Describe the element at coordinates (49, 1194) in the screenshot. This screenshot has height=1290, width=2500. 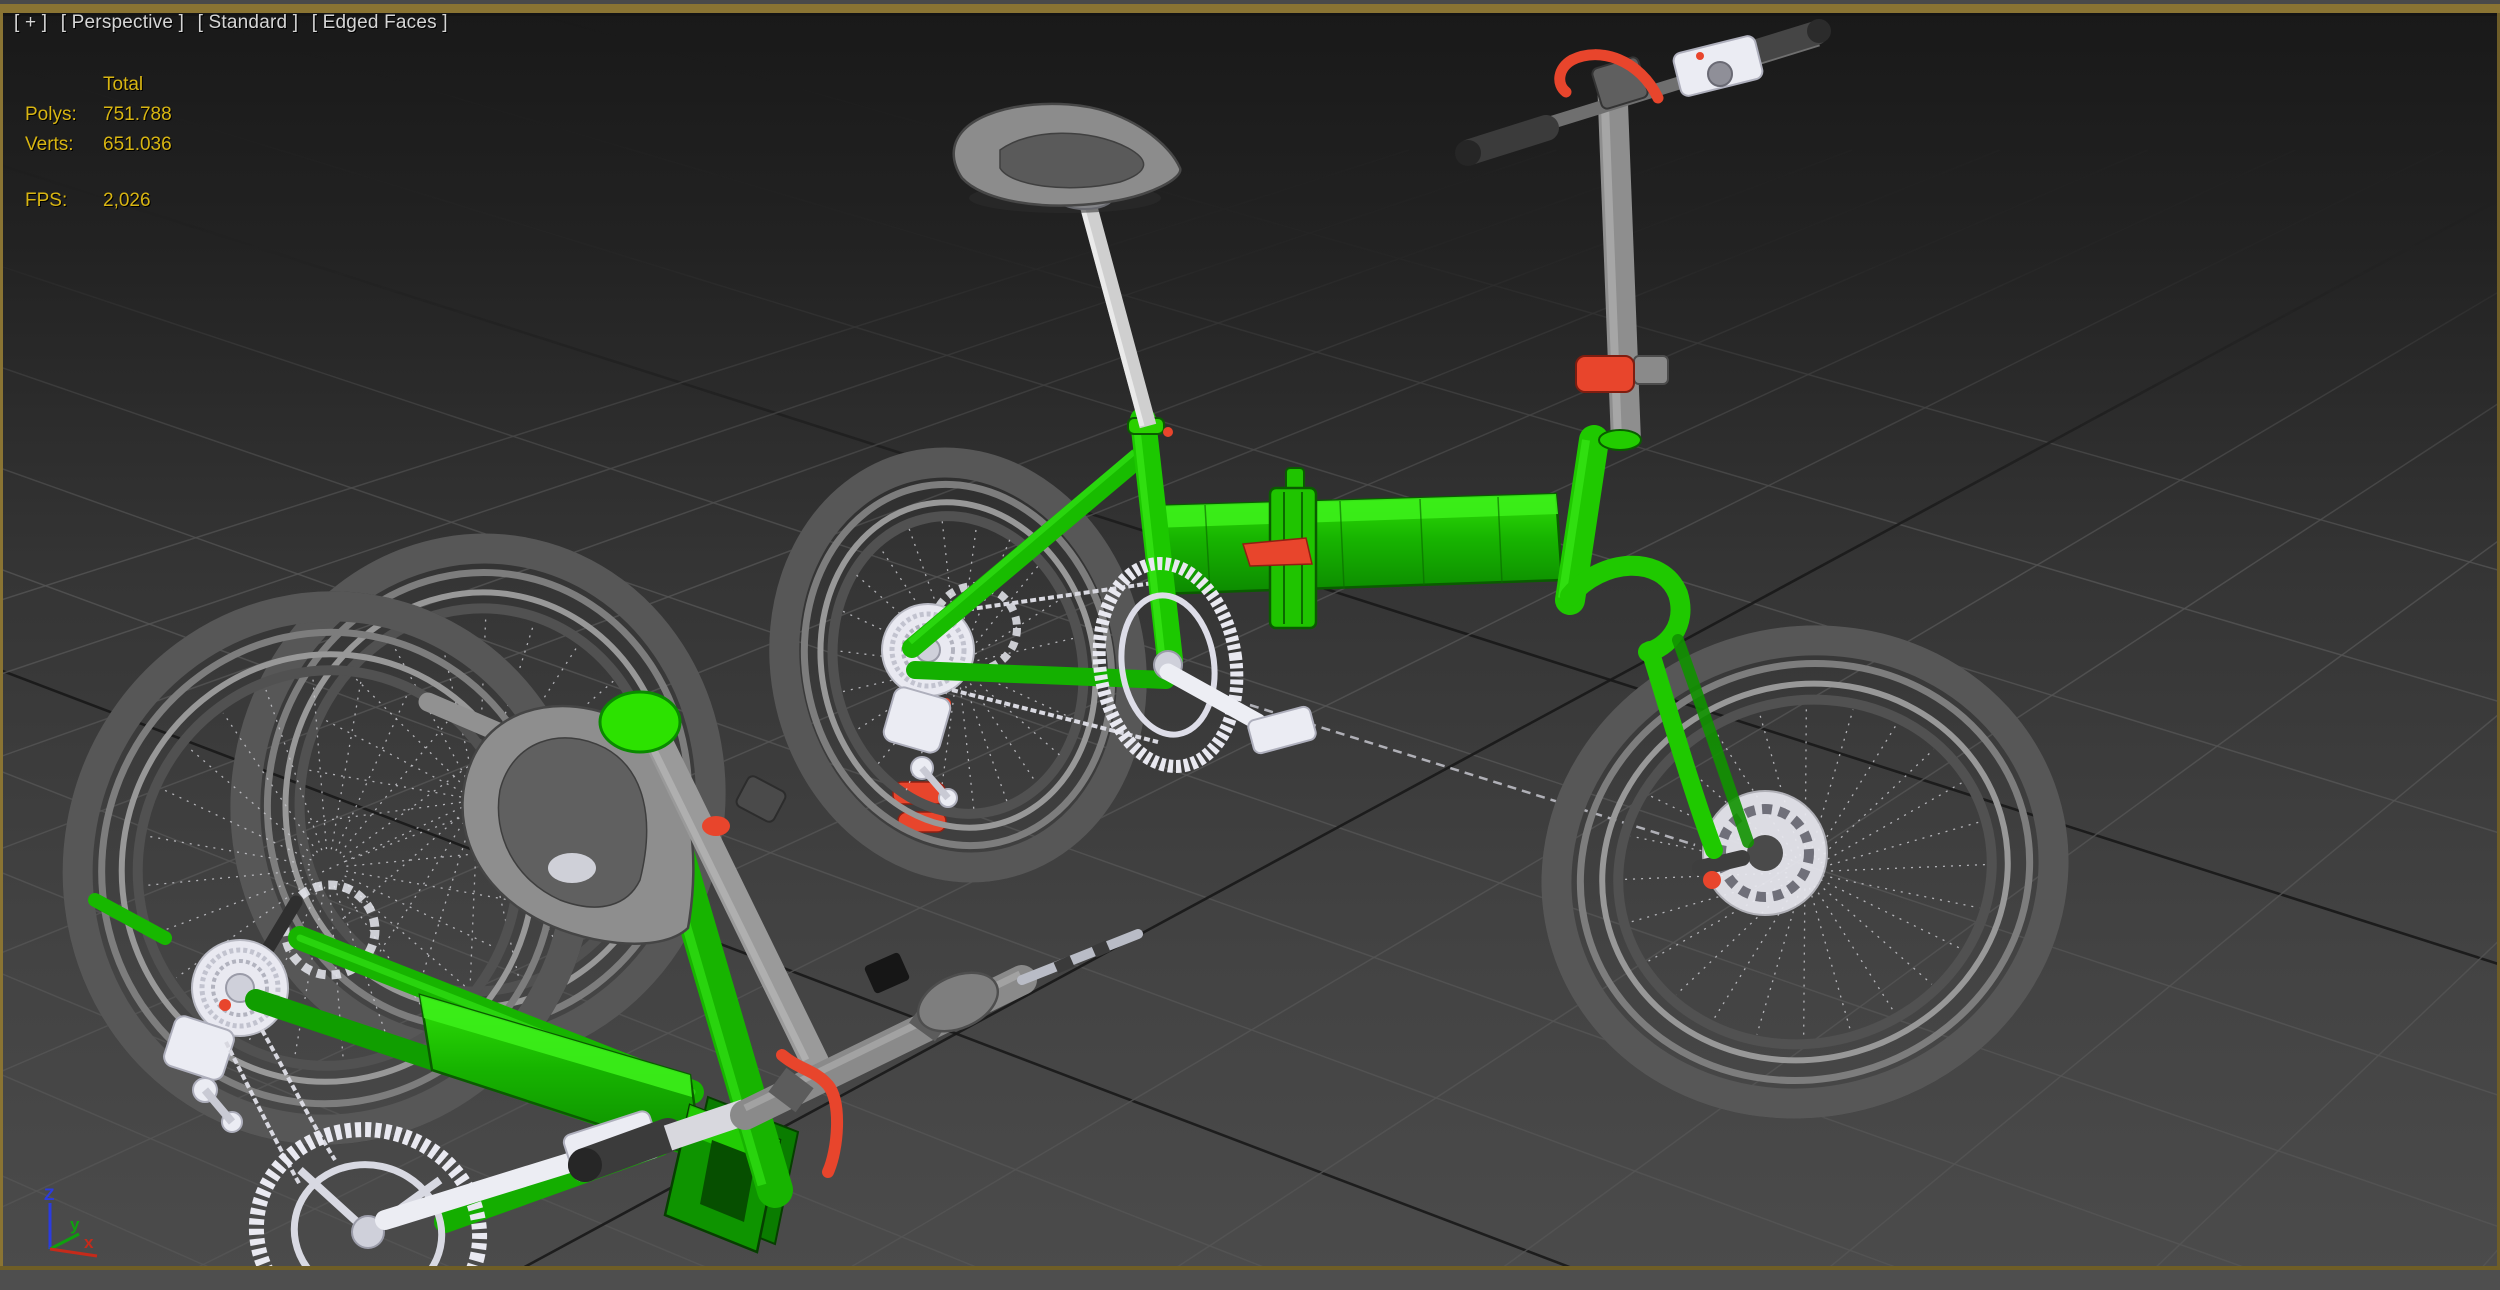
I see `axis-z-label: Z` at that location.